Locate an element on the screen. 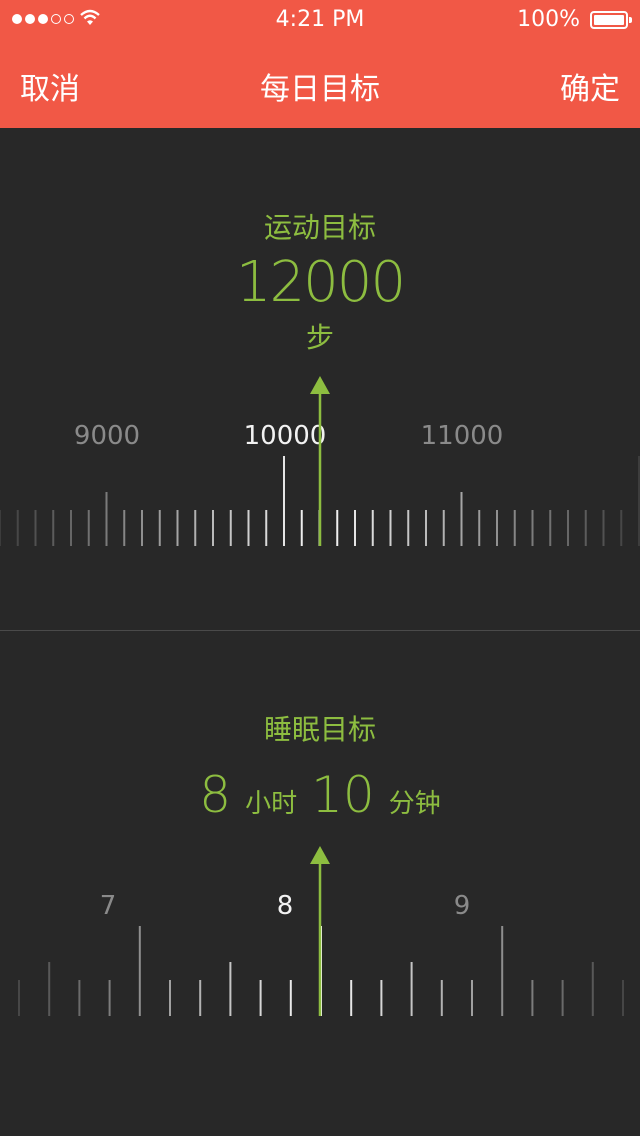  section-divider is located at coordinates (320, 630).